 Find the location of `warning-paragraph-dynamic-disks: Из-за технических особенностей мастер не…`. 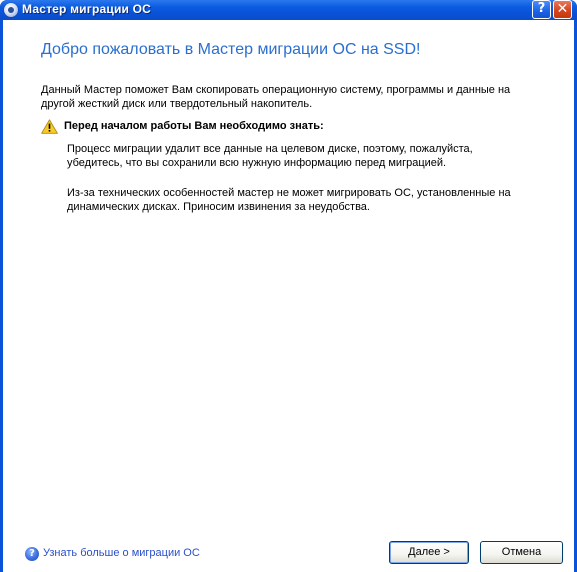

warning-paragraph-dynamic-disks: Из-за технических особенностей мастер не… is located at coordinates (289, 200).